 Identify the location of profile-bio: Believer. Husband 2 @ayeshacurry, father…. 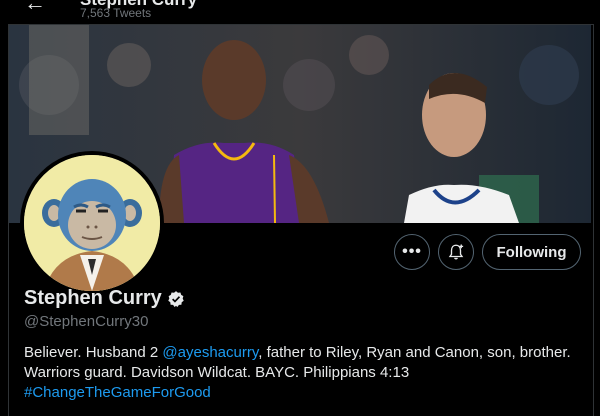
(304, 373).